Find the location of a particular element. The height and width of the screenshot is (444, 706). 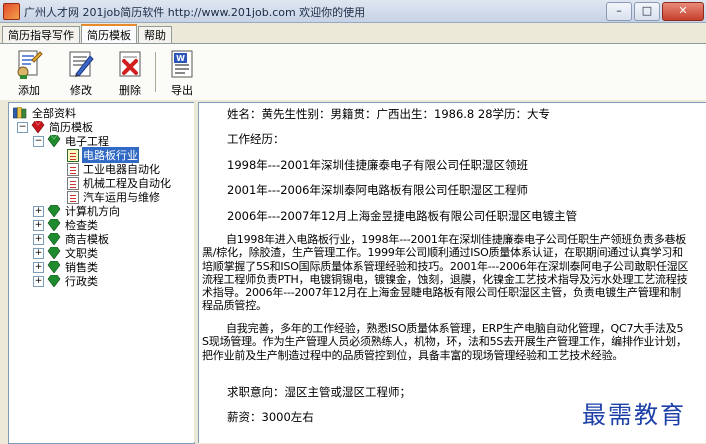

add-button: 添加 is located at coordinates (29, 73).